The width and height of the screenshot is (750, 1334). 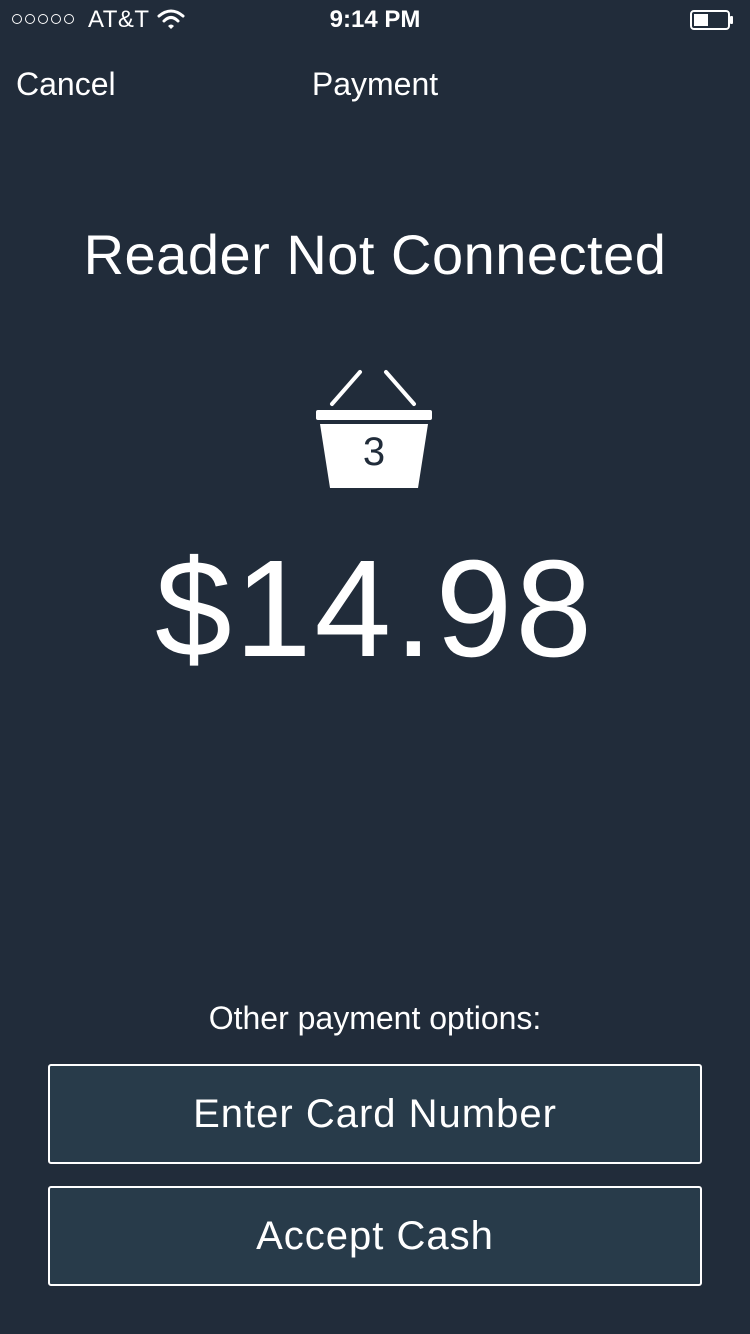 What do you see at coordinates (375, 1236) in the screenshot?
I see `accept-cash-button: Accept Cash` at bounding box center [375, 1236].